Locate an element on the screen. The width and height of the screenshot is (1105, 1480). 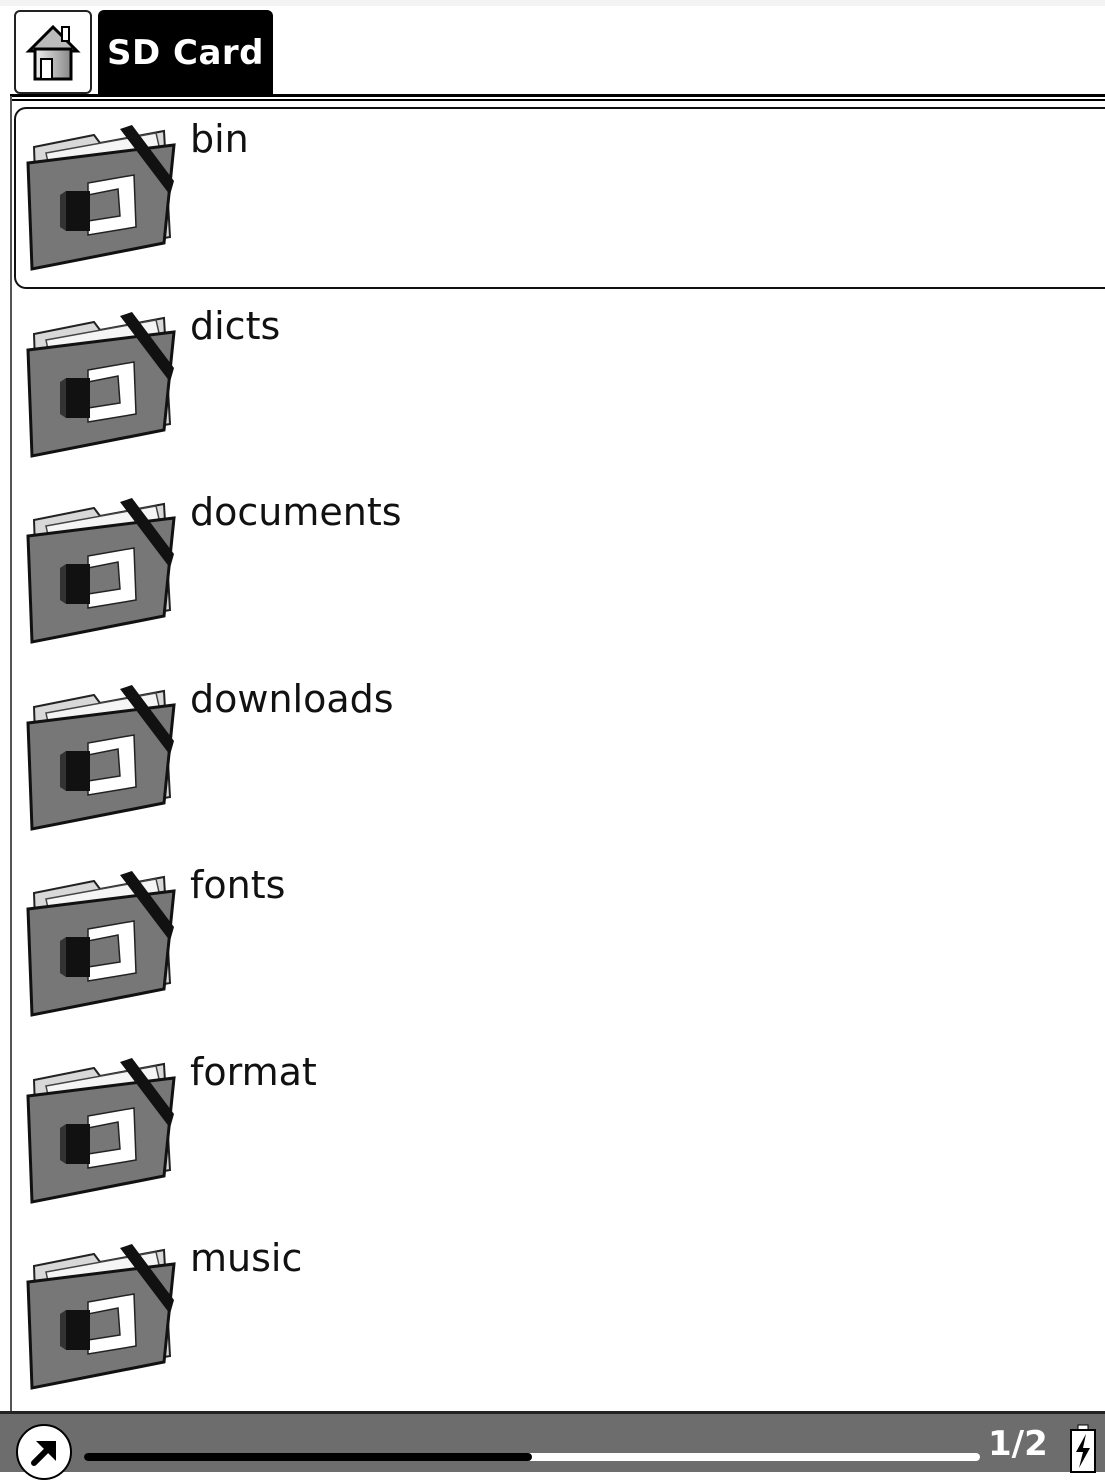
list-item-label: bin is located at coordinates (219, 139).